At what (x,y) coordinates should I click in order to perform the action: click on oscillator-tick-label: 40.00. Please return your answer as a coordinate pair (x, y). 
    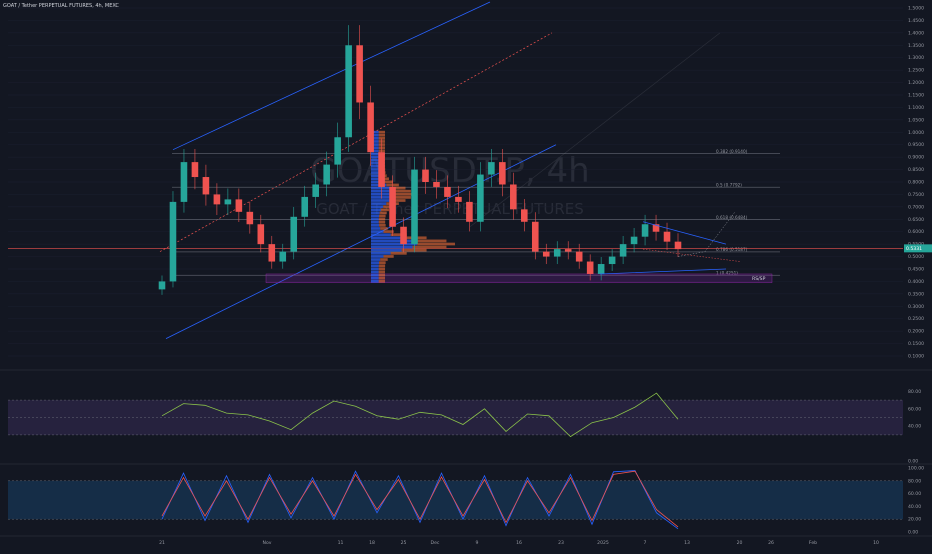
    Looking at the image, I should click on (914, 427).